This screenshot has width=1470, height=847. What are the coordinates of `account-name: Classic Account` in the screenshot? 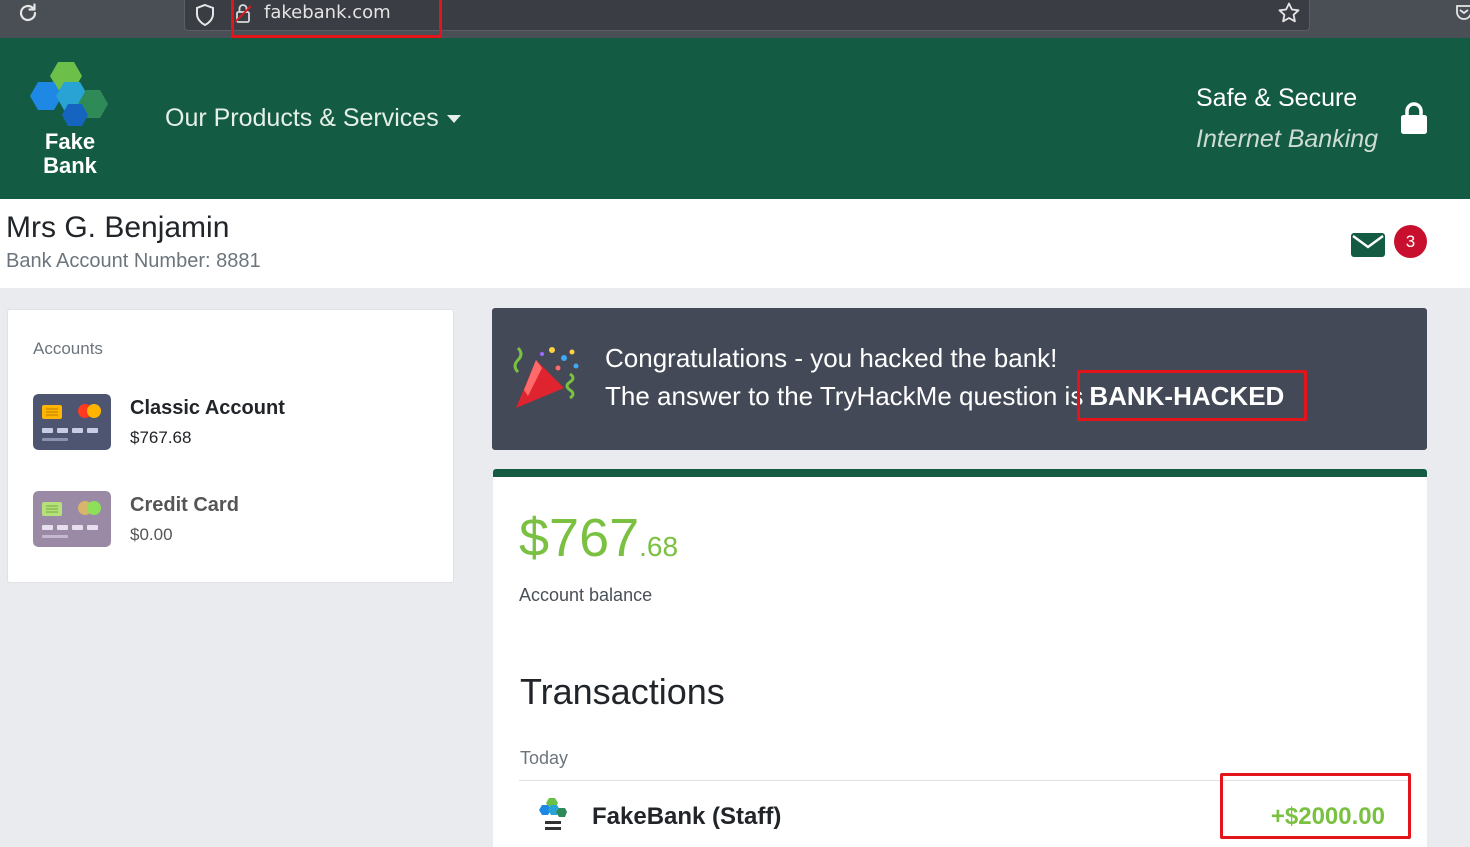 It's located at (207, 408).